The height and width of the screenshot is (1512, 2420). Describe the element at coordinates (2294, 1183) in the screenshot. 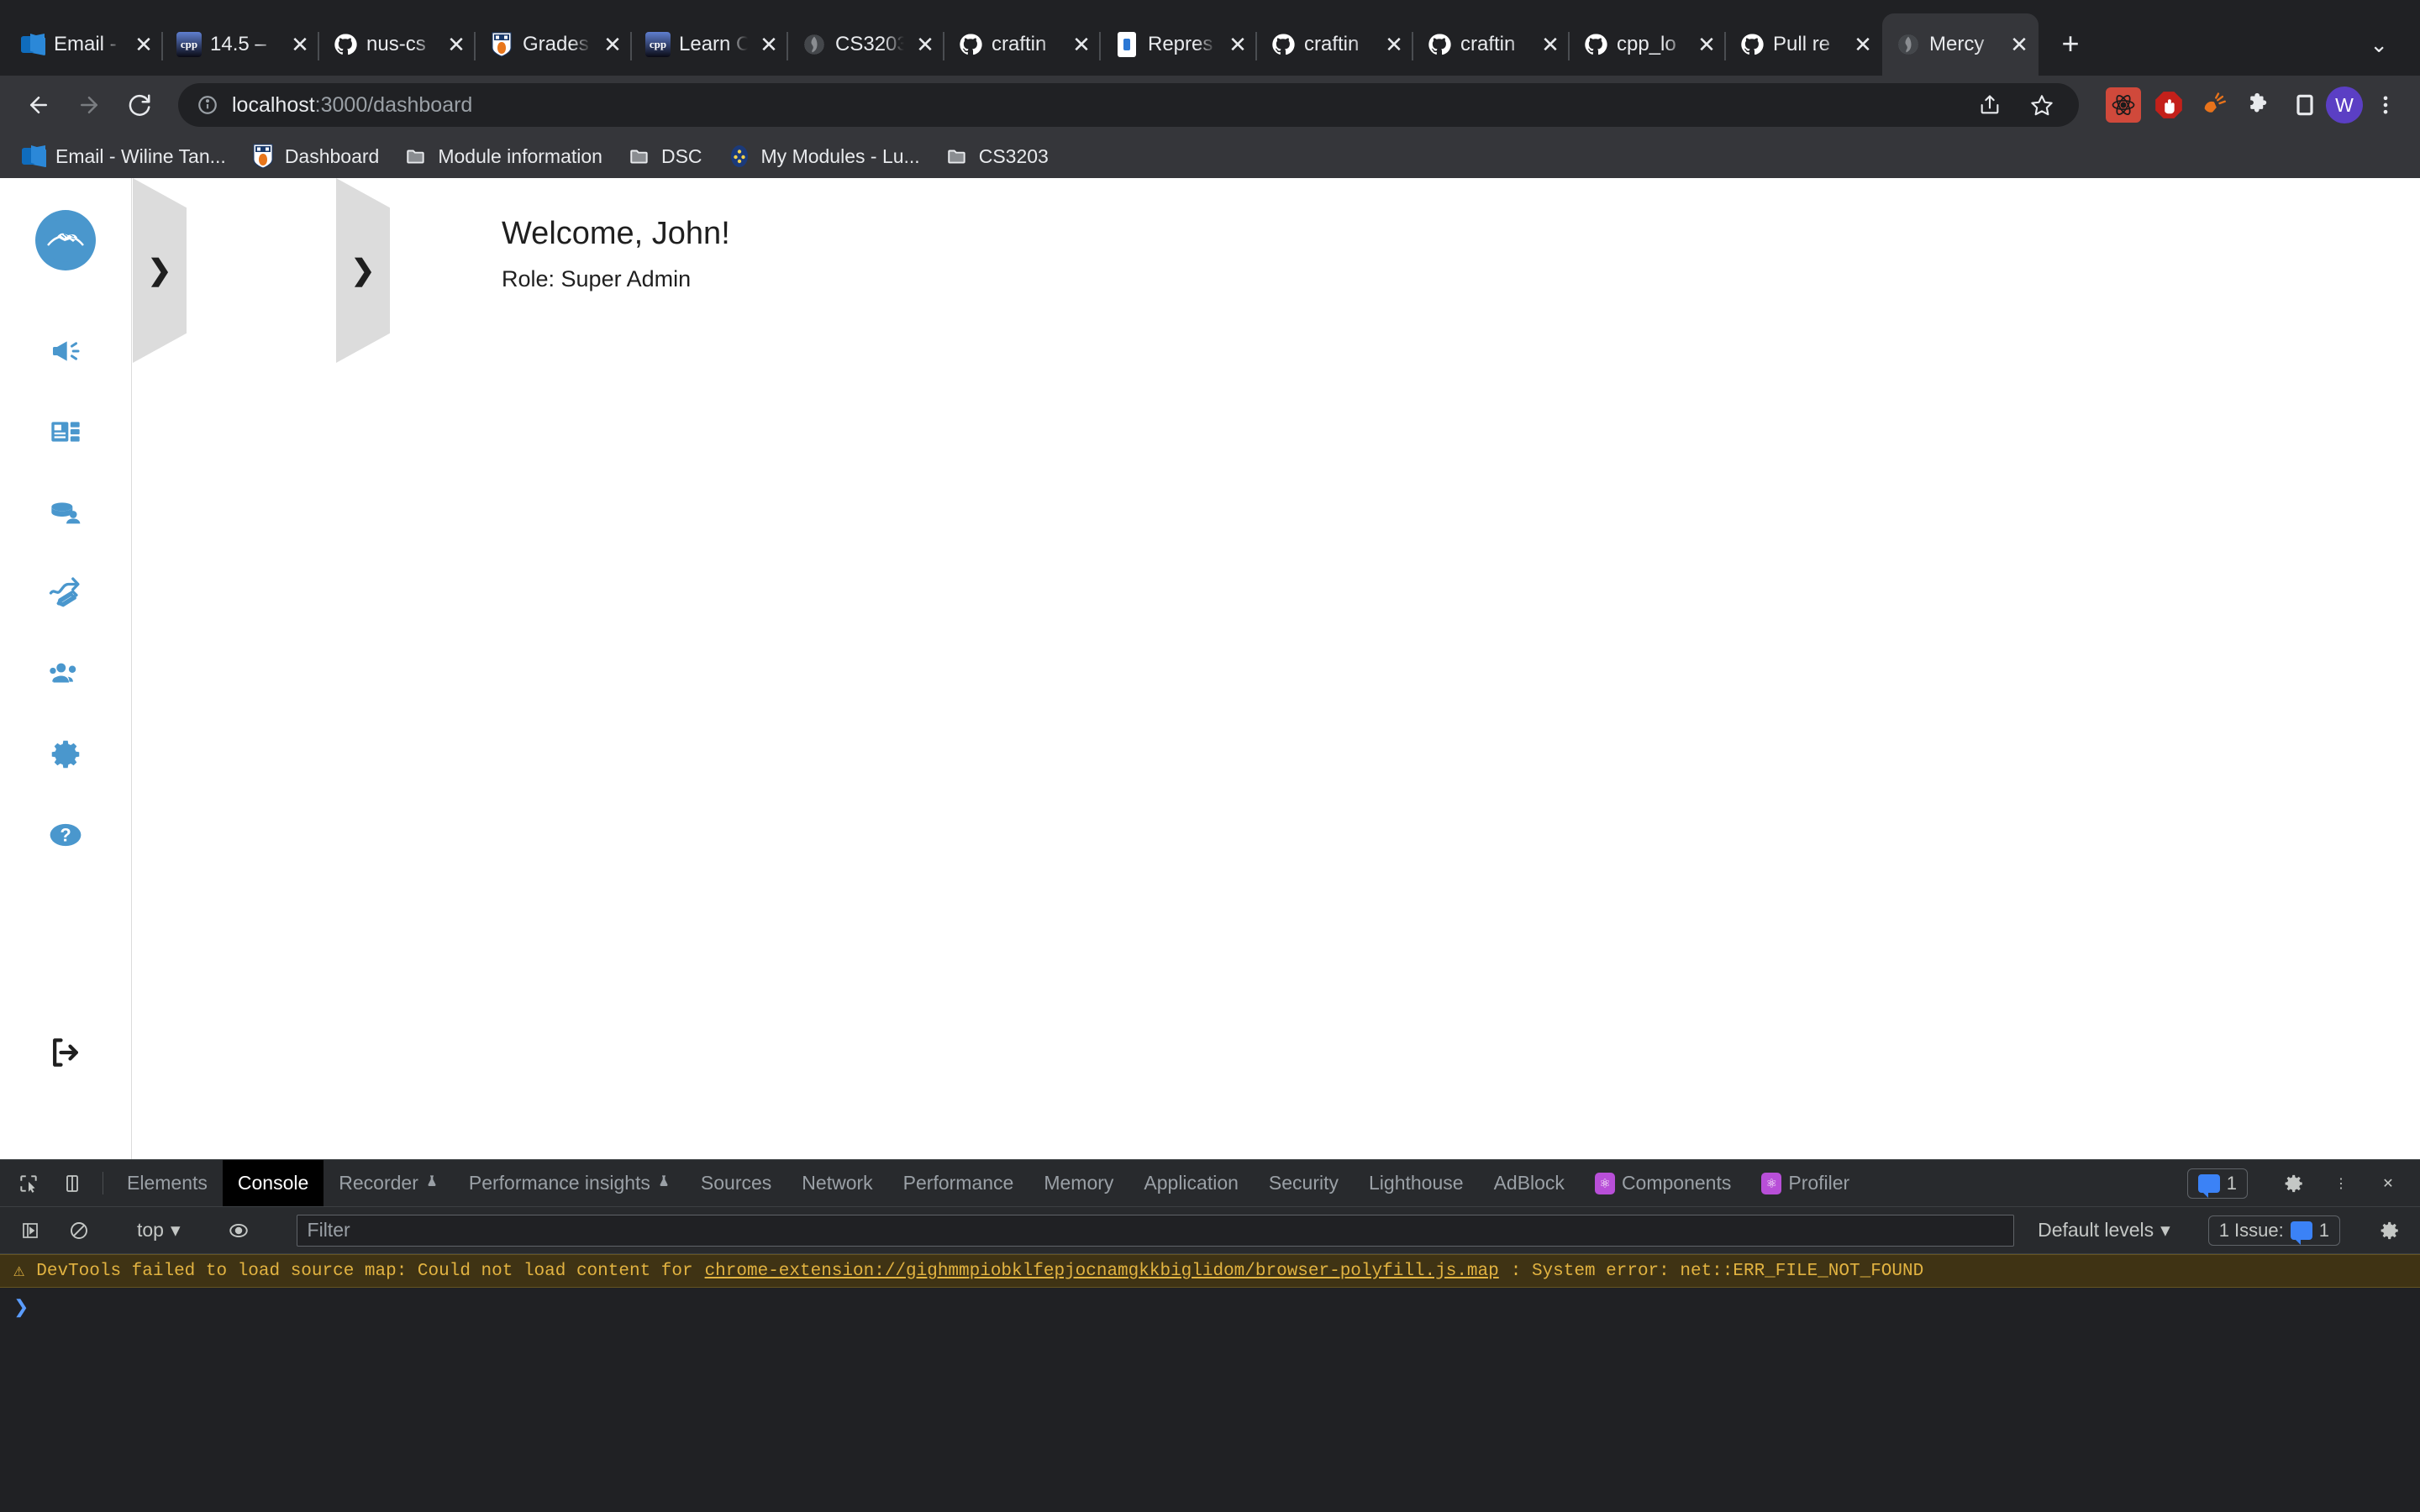

I see `devtools-settings-gear-icon` at that location.